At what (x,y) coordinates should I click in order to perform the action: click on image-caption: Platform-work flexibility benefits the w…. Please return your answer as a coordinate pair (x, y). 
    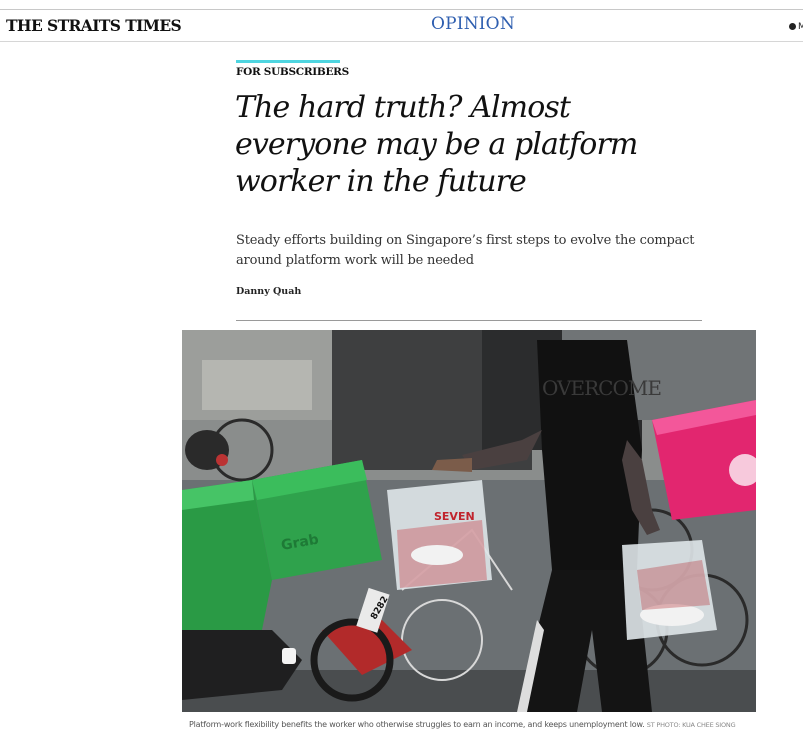
    Looking at the image, I should click on (469, 725).